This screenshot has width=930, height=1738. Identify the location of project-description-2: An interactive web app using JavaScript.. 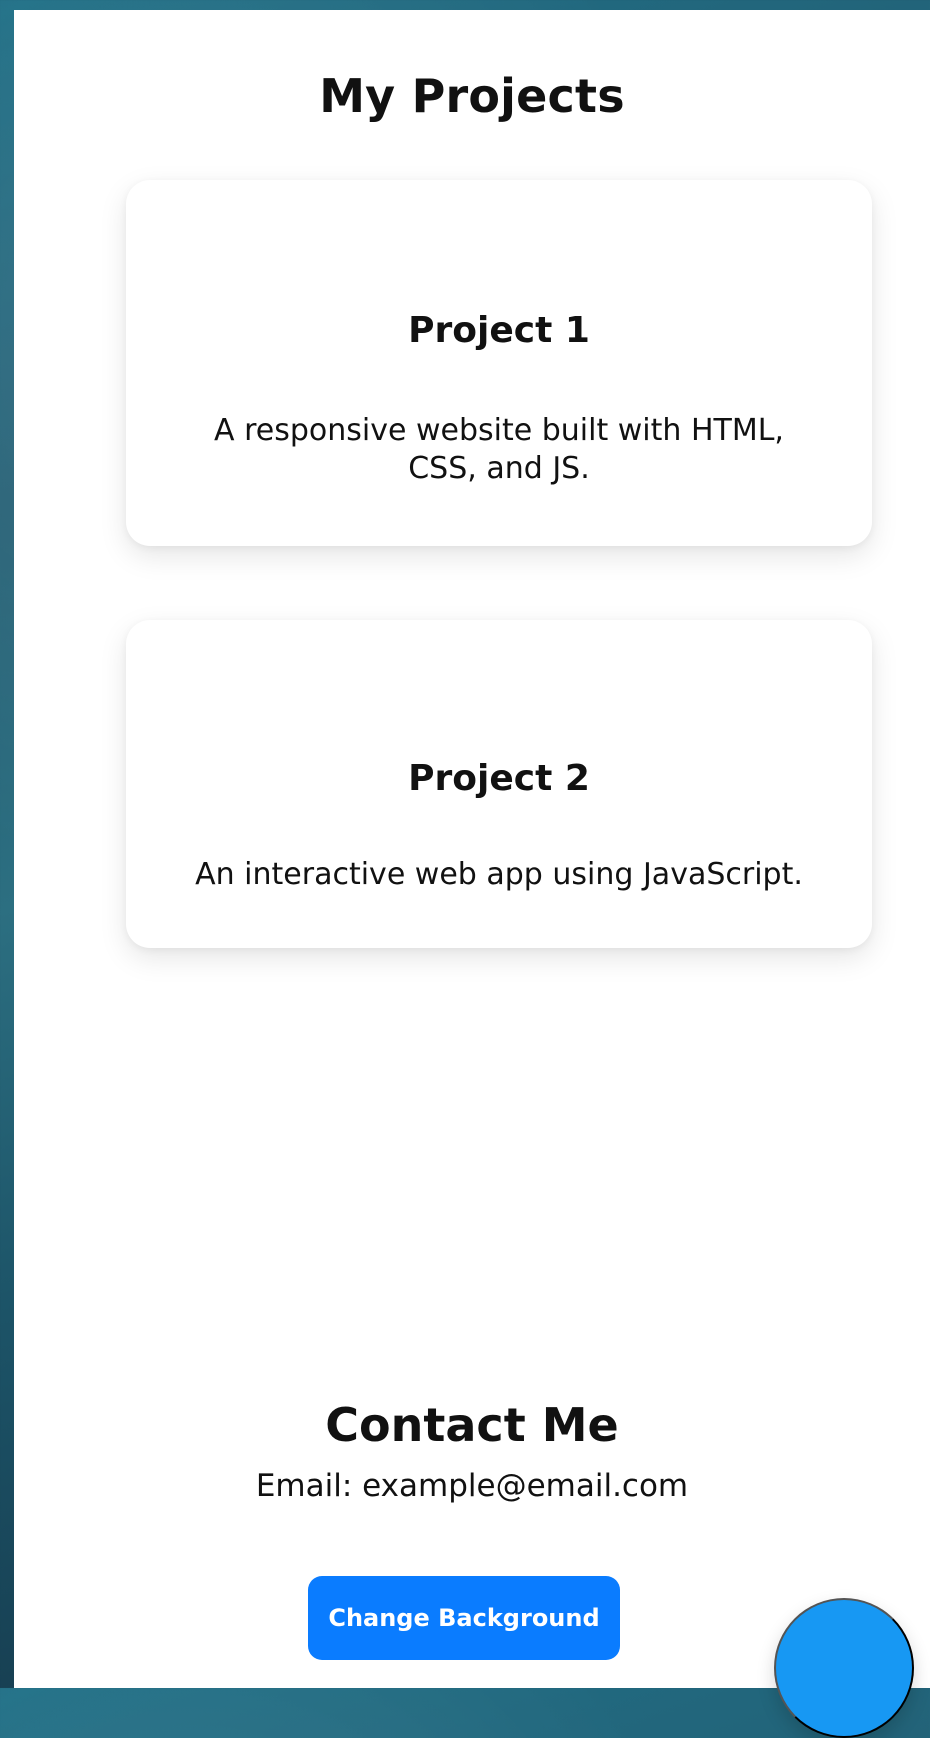
(499, 874).